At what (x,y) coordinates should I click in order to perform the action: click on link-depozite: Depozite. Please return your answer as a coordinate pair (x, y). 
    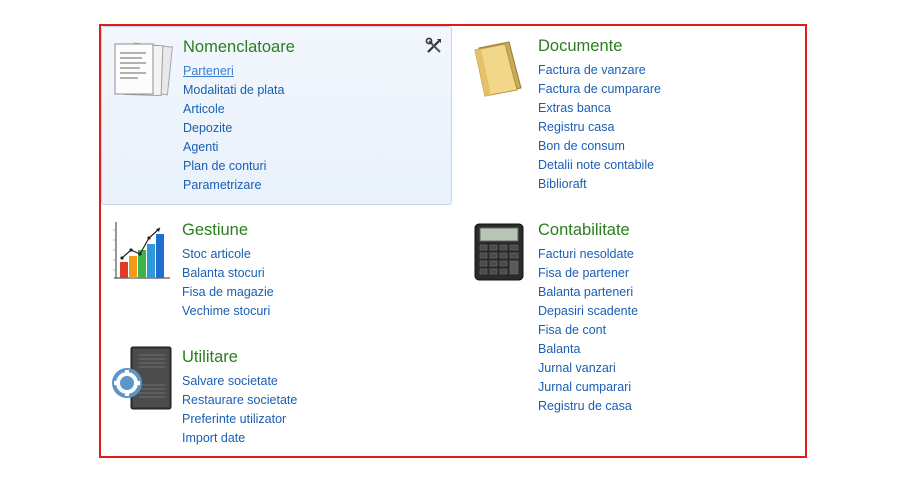
    Looking at the image, I should click on (207, 128).